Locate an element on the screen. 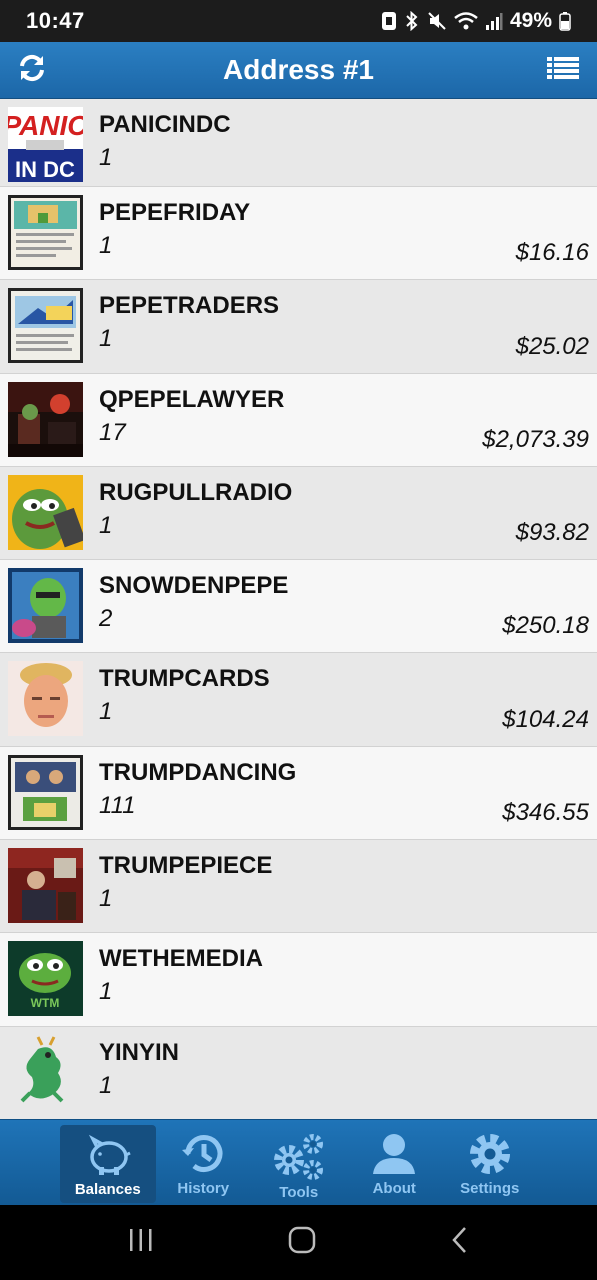 Image resolution: width=597 pixels, height=1280 pixels. asset-info: SNOWDENPEPE 2 $250.18 is located at coordinates (340, 606).